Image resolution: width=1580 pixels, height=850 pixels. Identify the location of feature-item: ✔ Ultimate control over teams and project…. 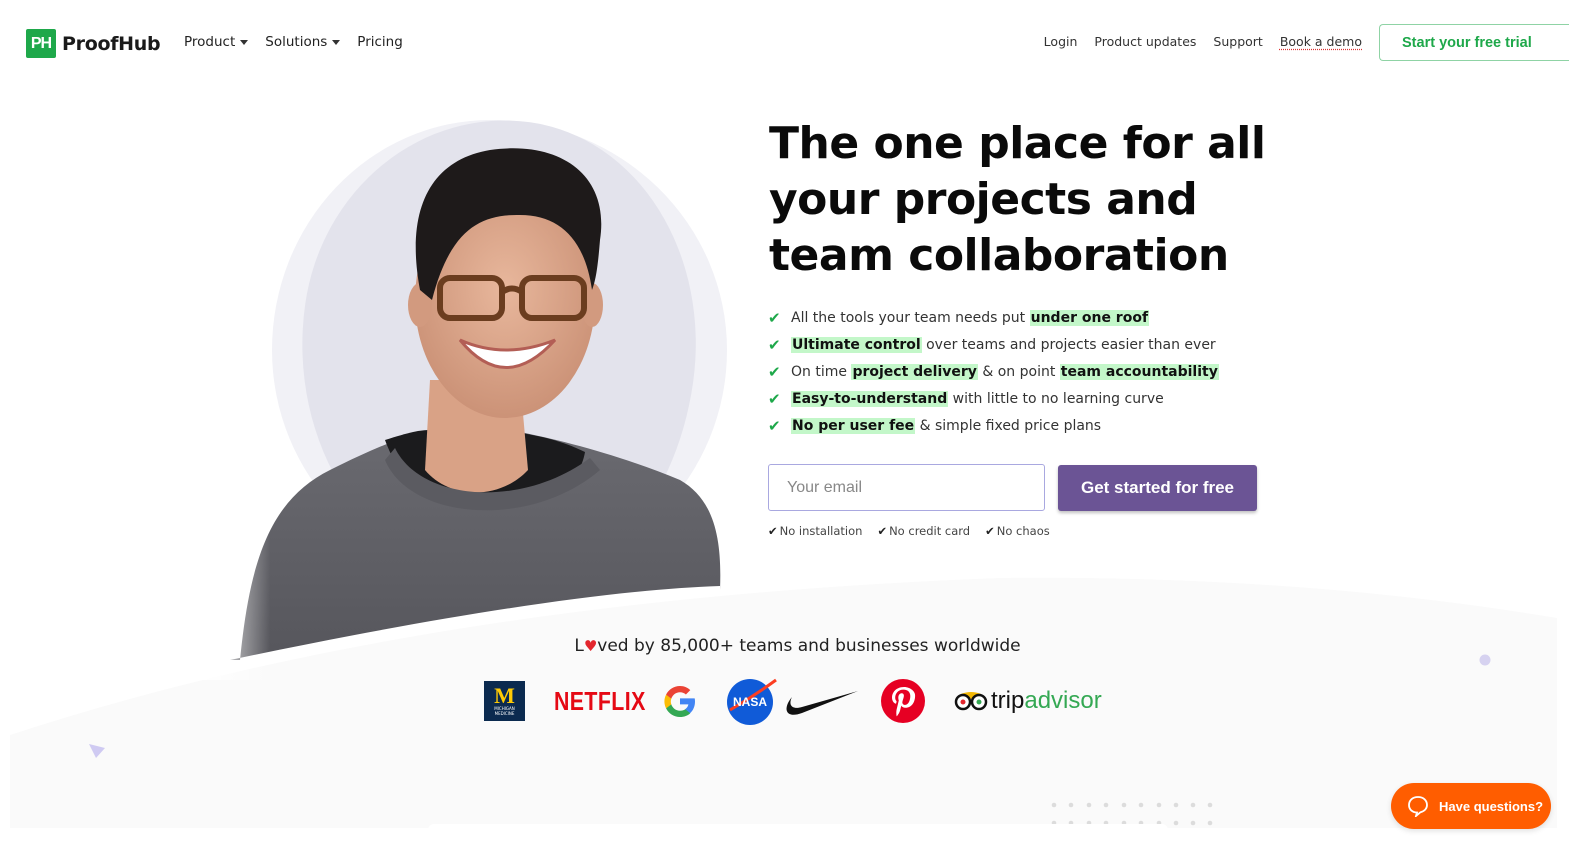
(993, 344).